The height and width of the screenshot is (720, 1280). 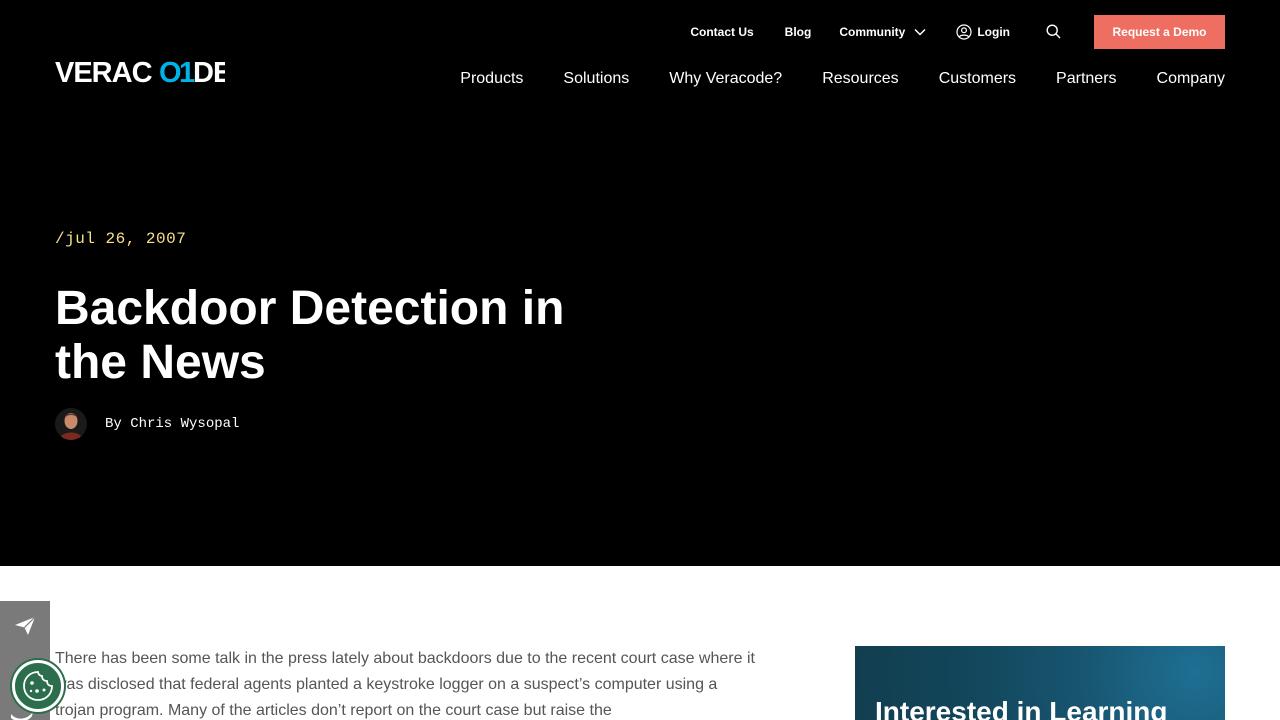 What do you see at coordinates (964, 31) in the screenshot?
I see `user-circle-icon` at bounding box center [964, 31].